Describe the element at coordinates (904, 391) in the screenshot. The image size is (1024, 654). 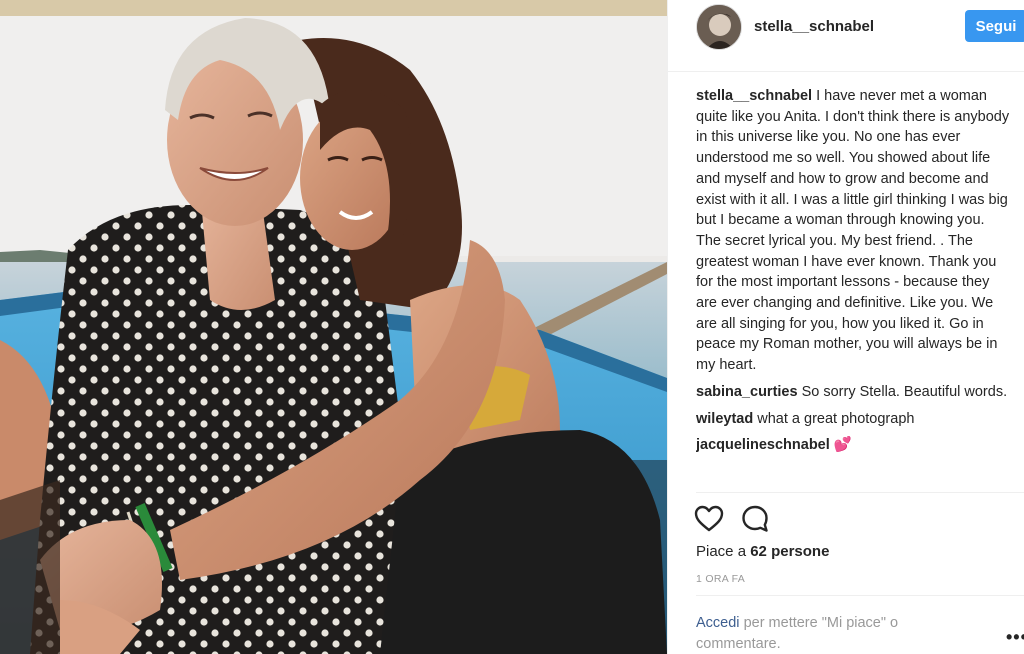
I see `comment-text: So sorry Stella. Beautiful words.` at that location.